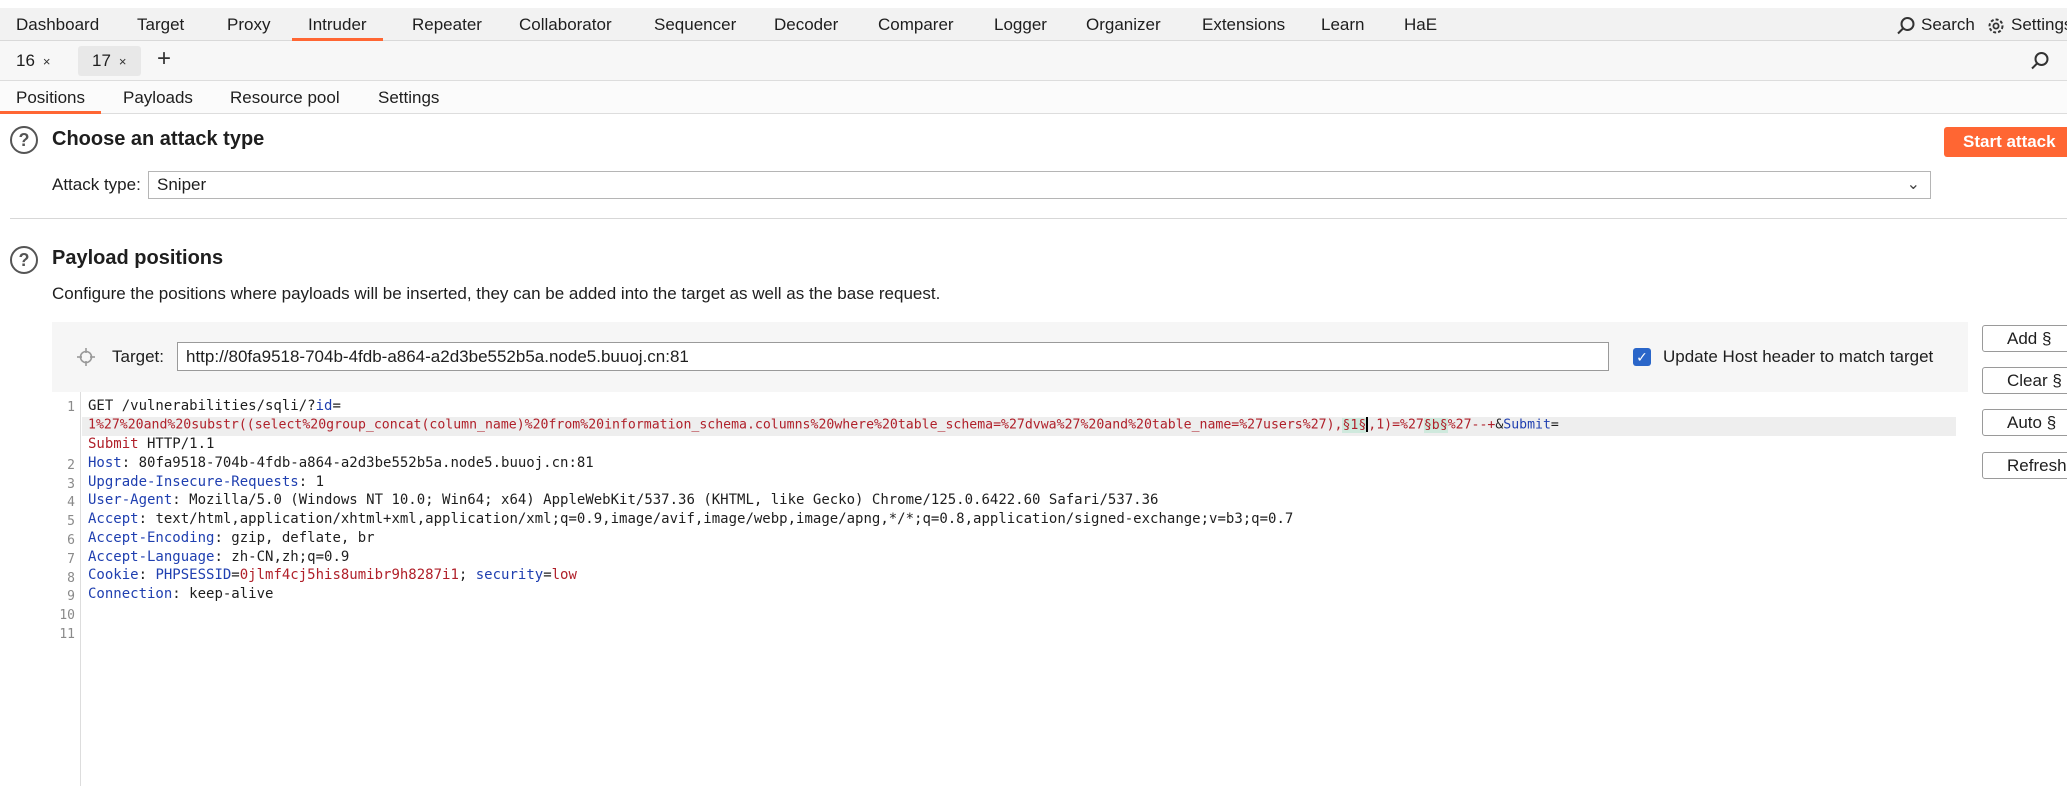  What do you see at coordinates (67, 634) in the screenshot?
I see `line-number: 11` at bounding box center [67, 634].